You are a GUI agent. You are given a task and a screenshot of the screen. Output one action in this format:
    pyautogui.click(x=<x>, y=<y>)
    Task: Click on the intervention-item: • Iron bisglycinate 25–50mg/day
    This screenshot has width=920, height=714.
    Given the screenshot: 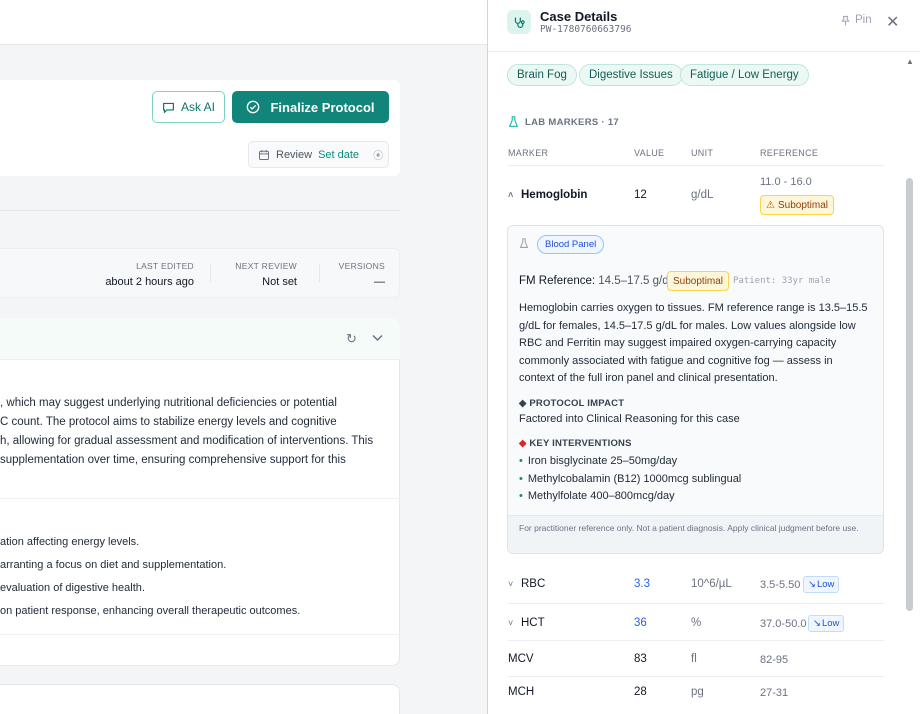 What is the action you would take?
    pyautogui.click(x=598, y=461)
    